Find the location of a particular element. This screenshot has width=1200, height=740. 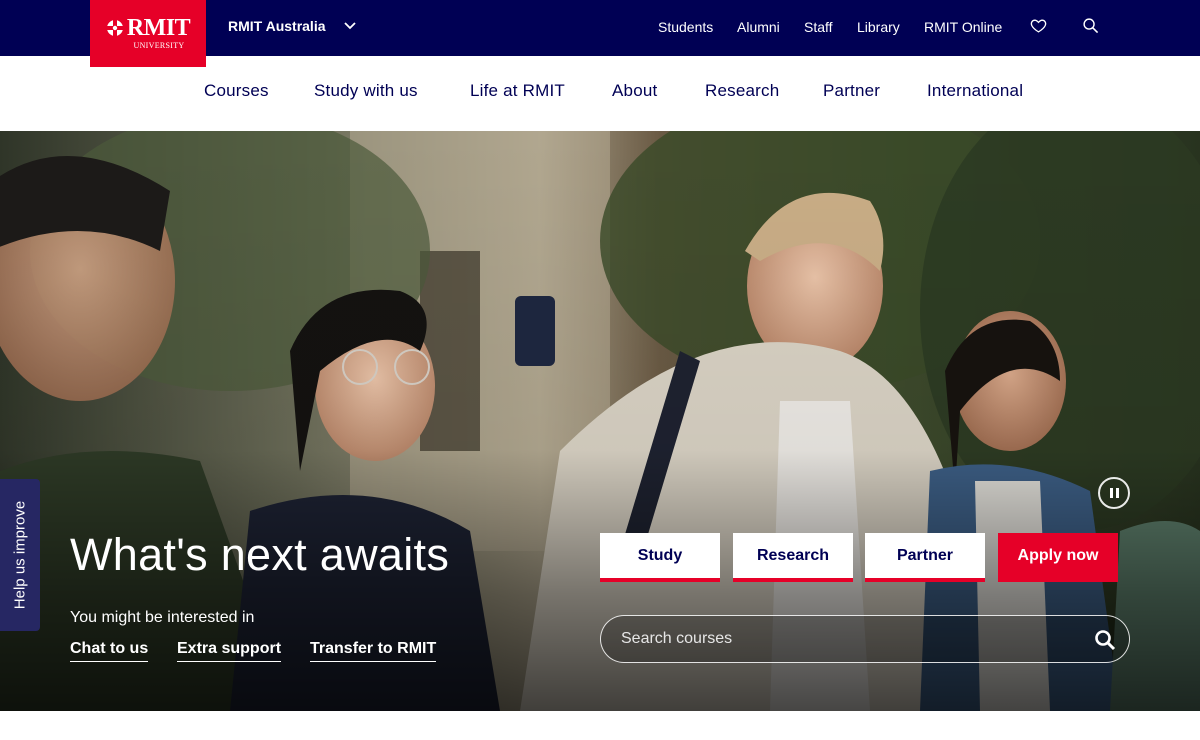

logo-mark-icon is located at coordinates (114, 27).